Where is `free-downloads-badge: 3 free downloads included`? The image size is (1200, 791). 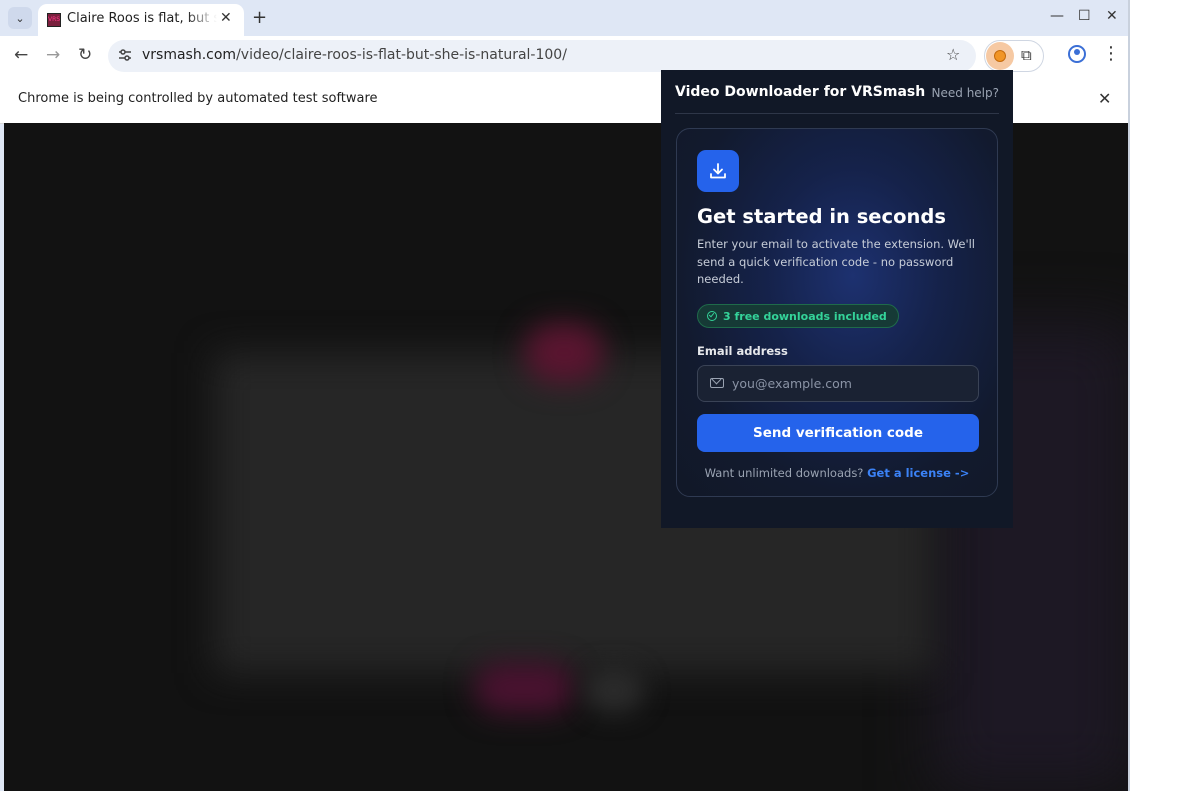 free-downloads-badge: 3 free downloads included is located at coordinates (798, 316).